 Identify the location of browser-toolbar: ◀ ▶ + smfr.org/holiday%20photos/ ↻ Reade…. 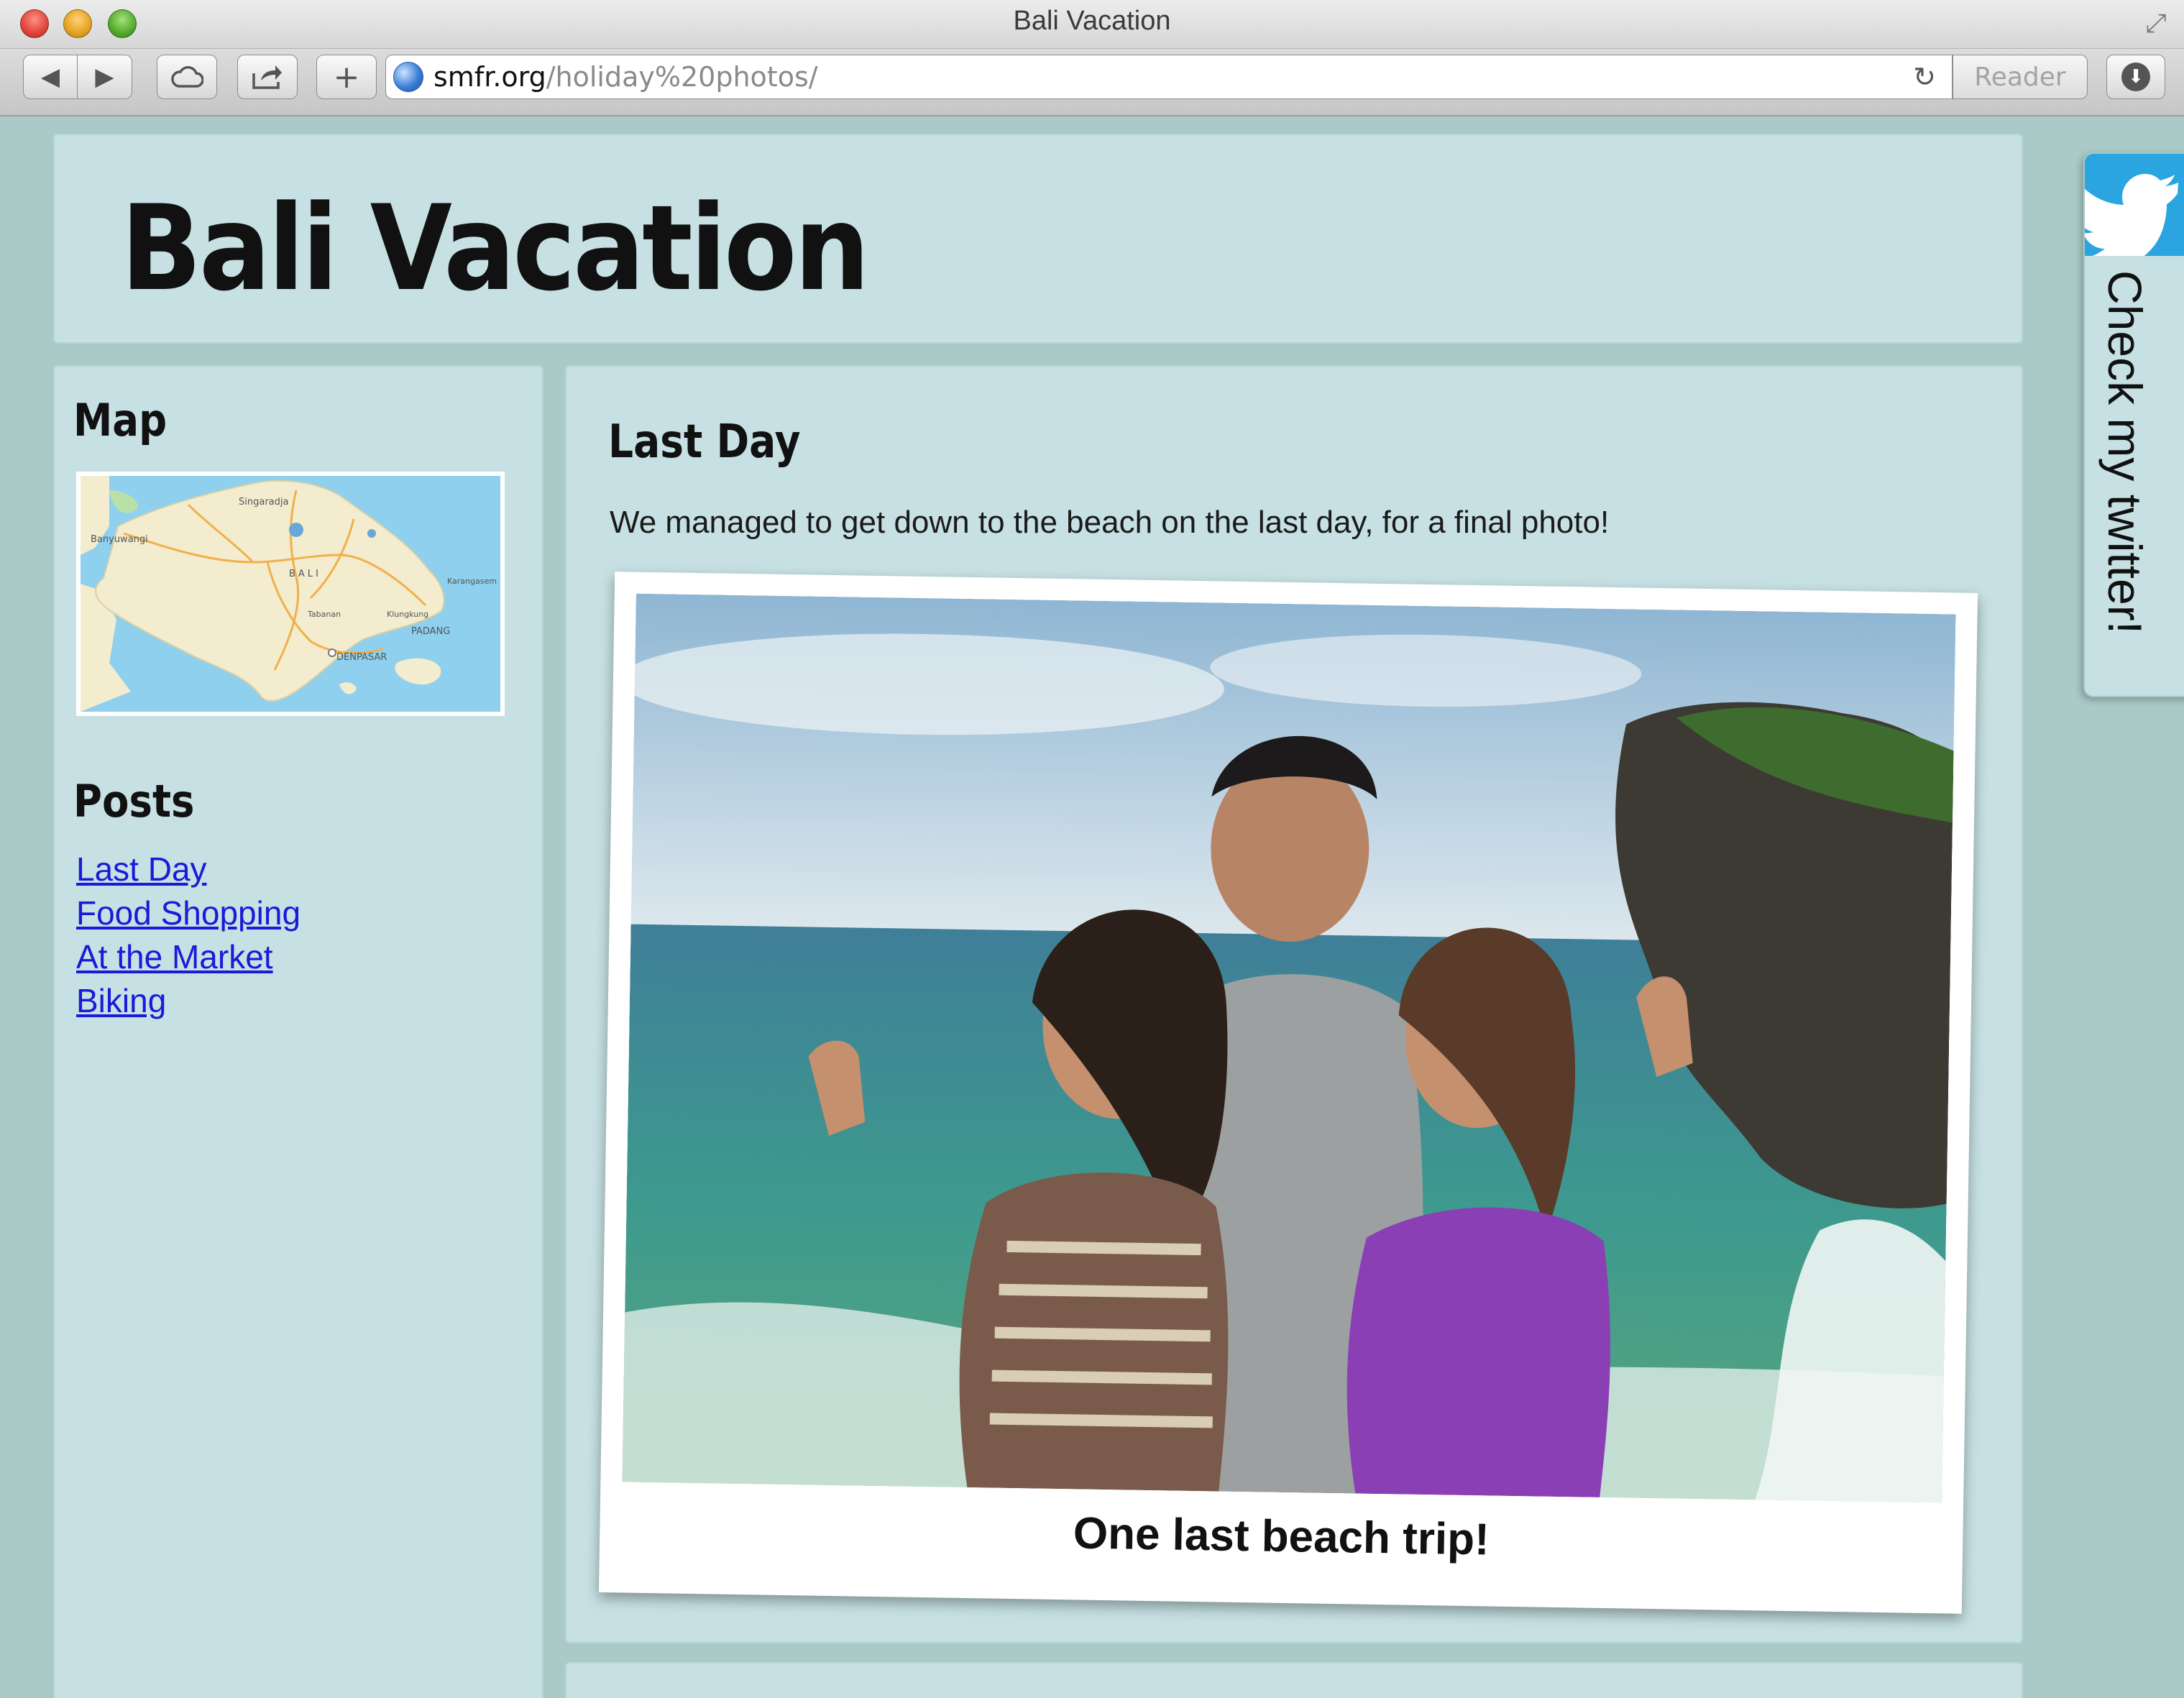
(1092, 82).